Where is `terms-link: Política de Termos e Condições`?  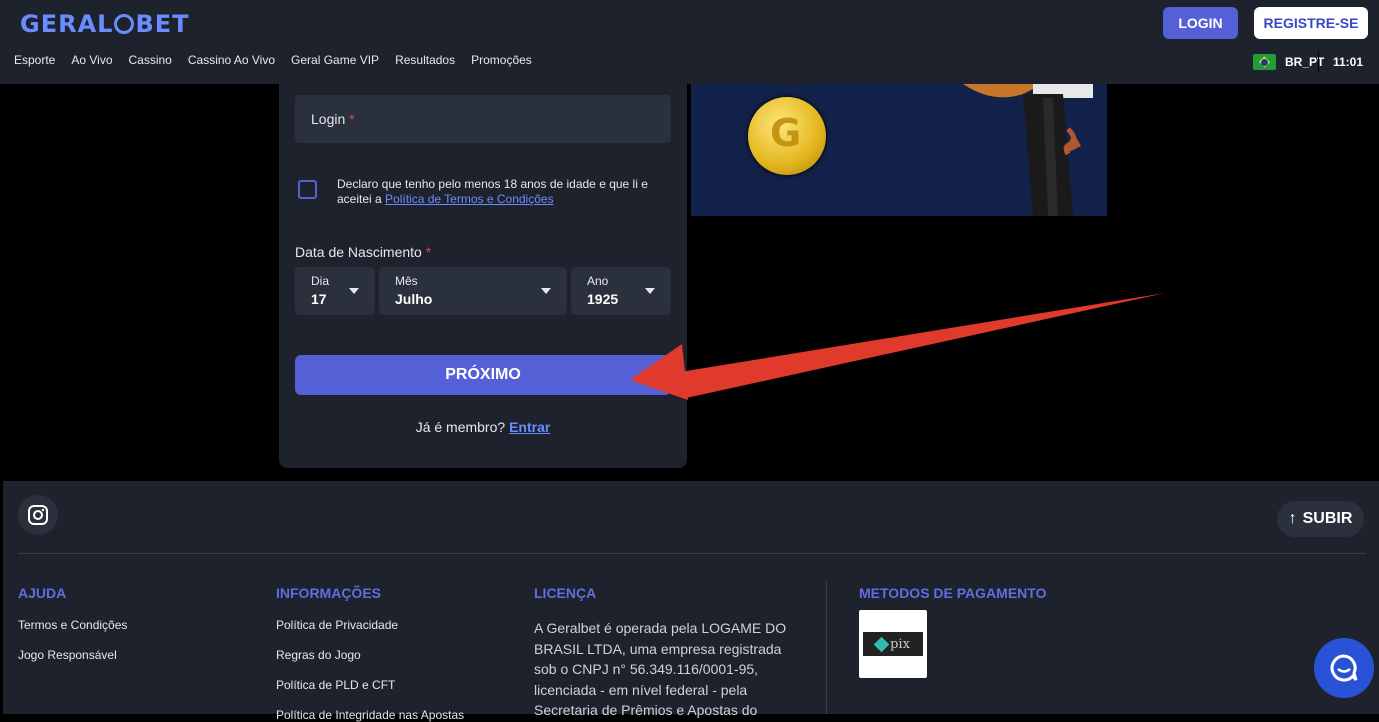 terms-link: Política de Termos e Condições is located at coordinates (469, 199).